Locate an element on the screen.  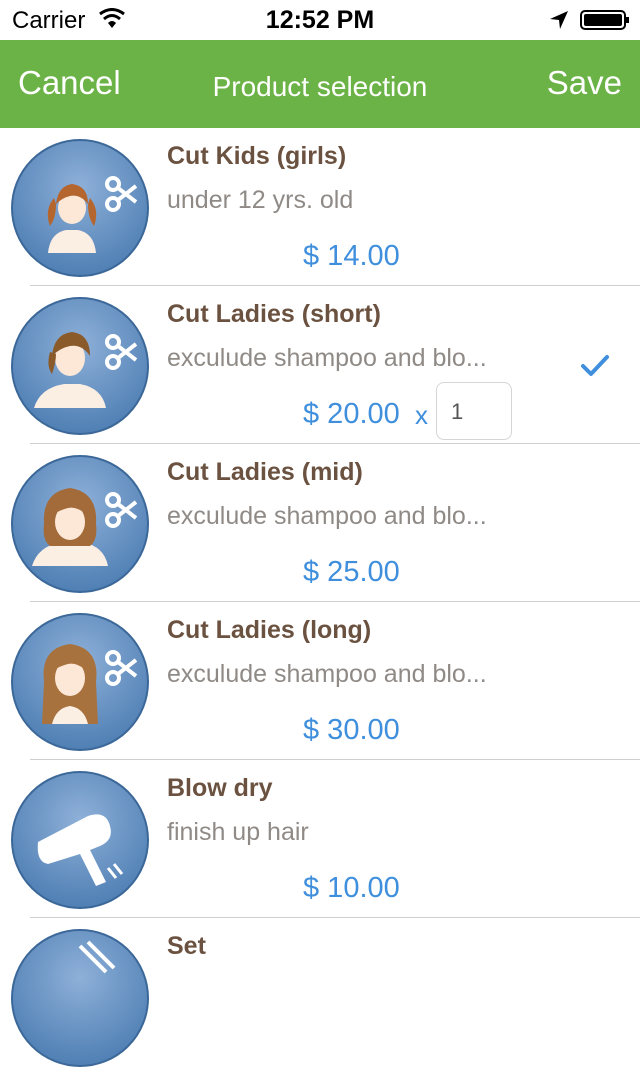
set-icon is located at coordinates (80, 998).